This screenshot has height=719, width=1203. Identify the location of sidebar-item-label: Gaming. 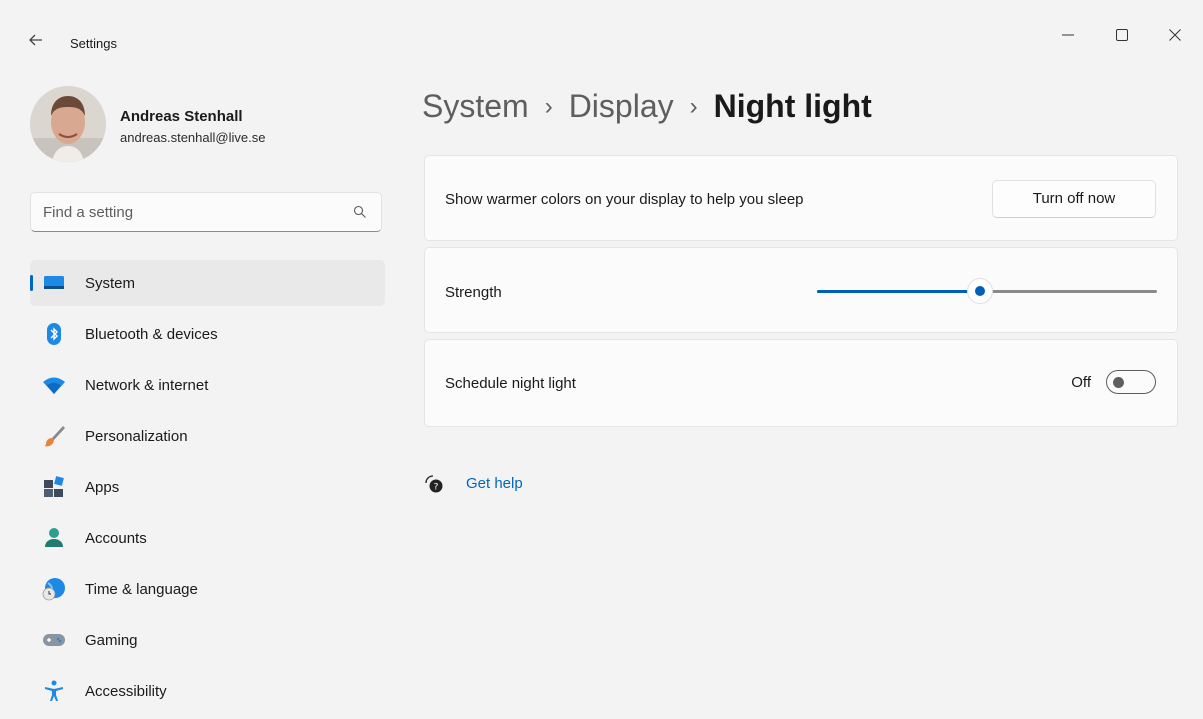
(111, 640).